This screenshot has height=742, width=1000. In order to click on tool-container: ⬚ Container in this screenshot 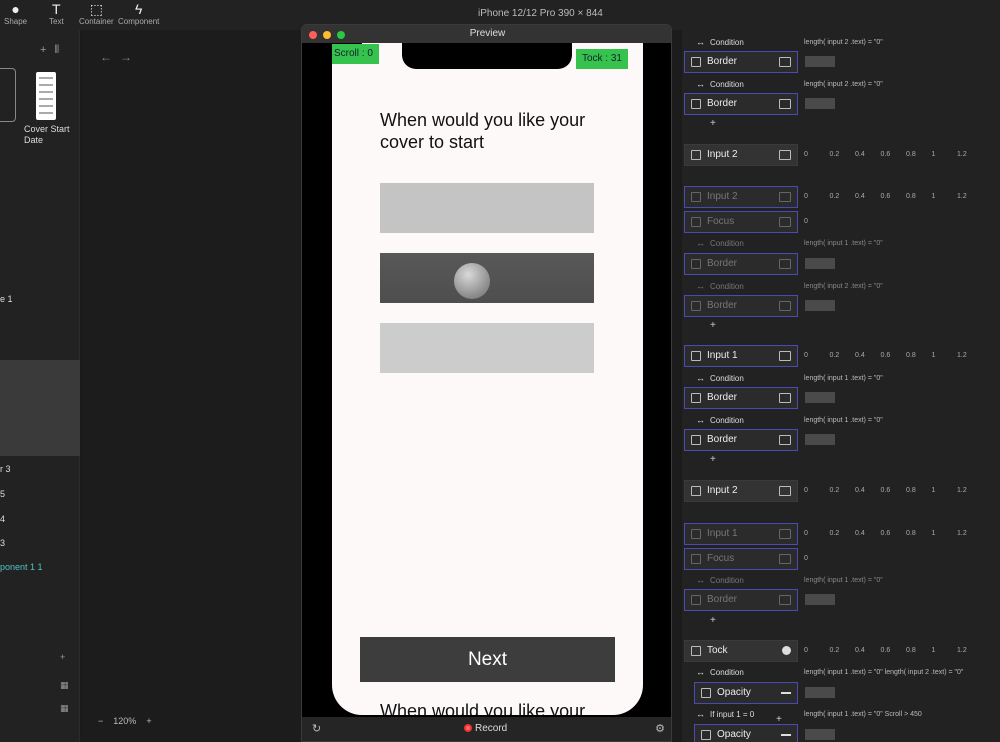, I will do `click(96, 13)`.